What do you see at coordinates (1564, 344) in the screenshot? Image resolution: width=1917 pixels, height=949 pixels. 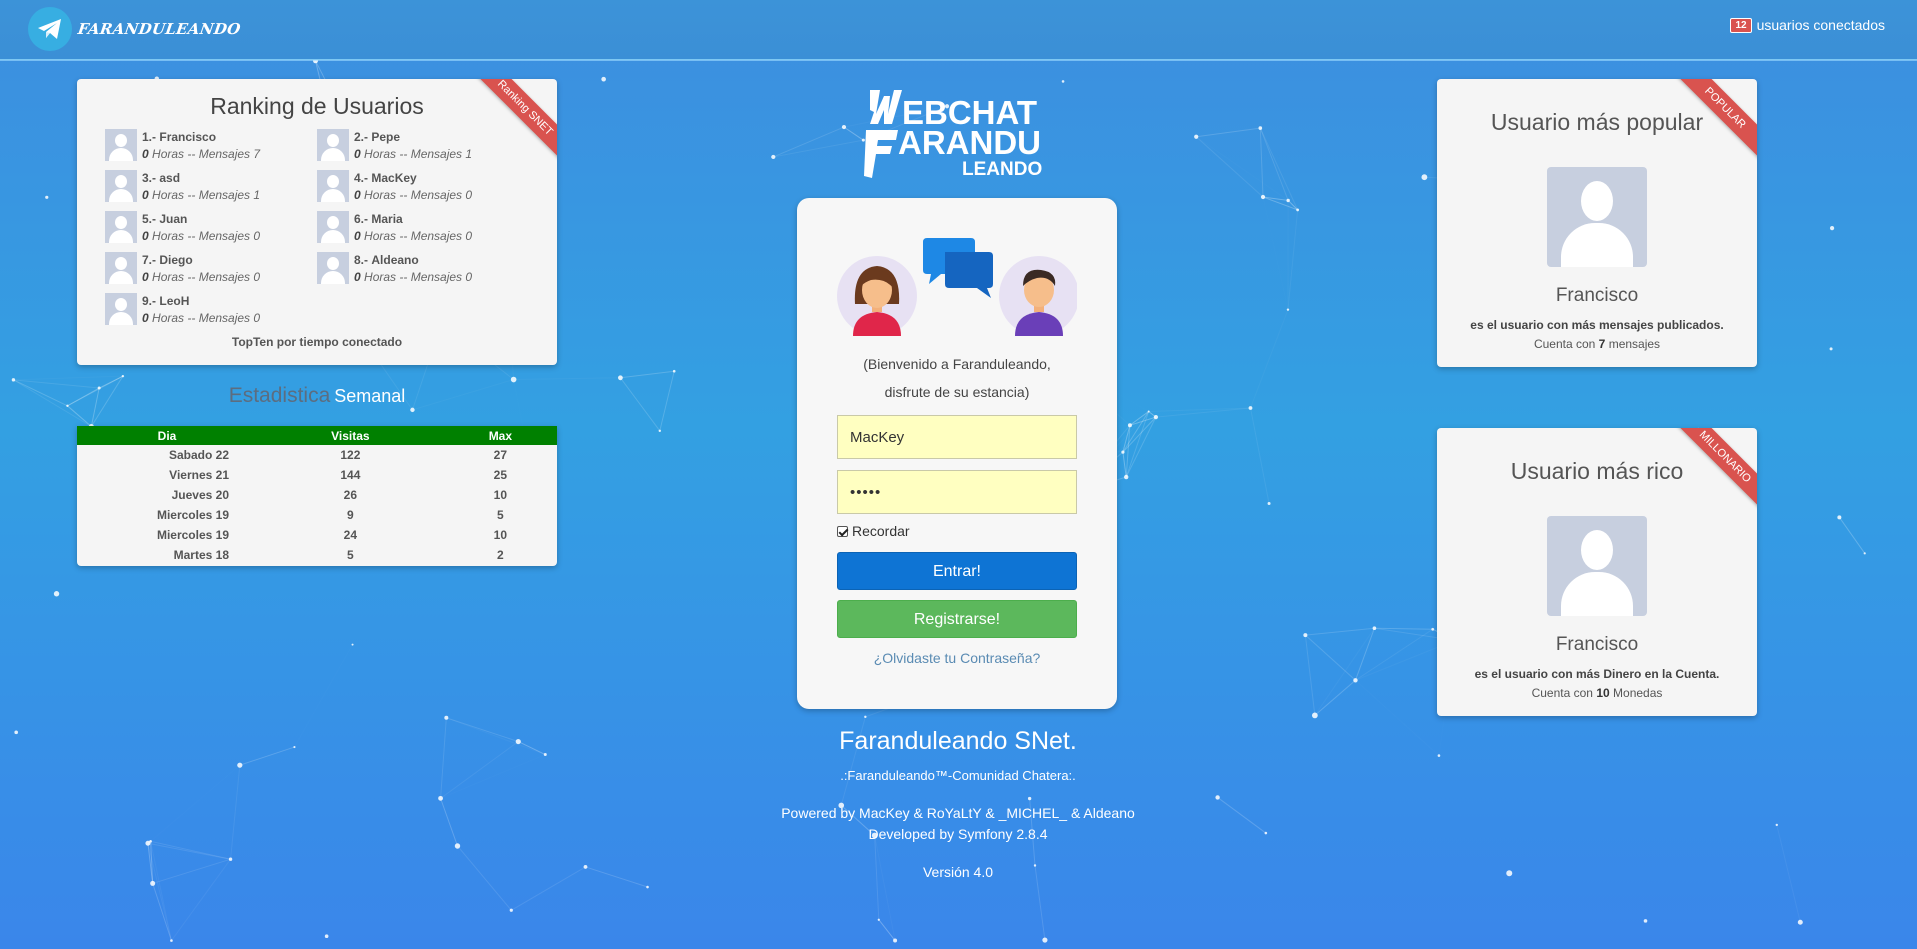 I see `popular-count-pre: Cuenta con` at bounding box center [1564, 344].